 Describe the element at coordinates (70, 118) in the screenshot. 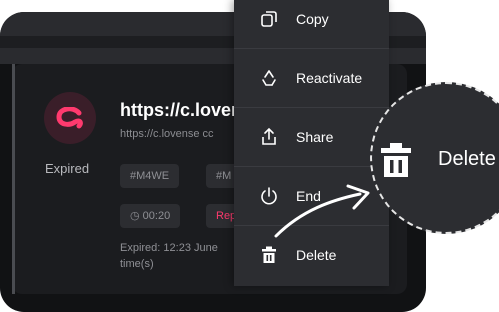

I see `lovense-logo-icon` at that location.